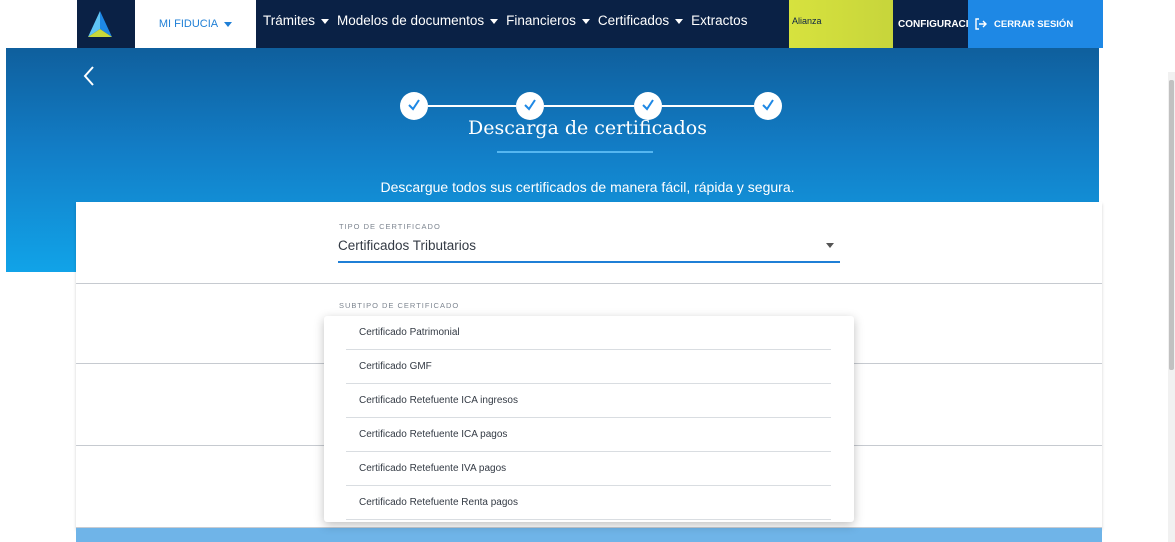 The width and height of the screenshot is (1175, 542). Describe the element at coordinates (588, 503) in the screenshot. I see `dropdown-option: Certificado Retefuente Renta pagos` at that location.